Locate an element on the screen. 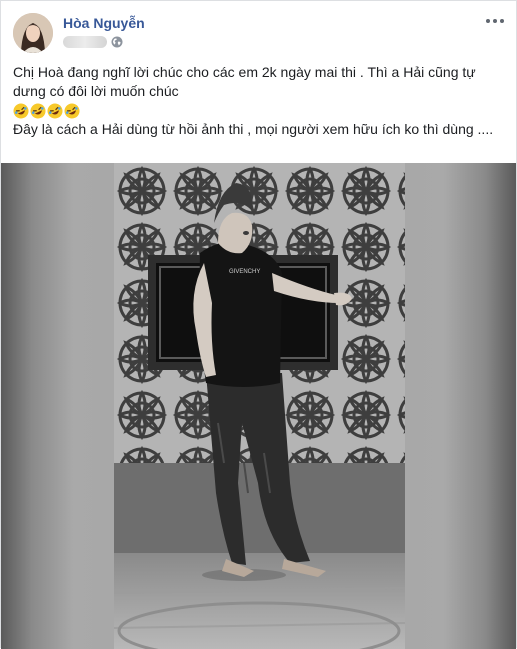 Image resolution: width=517 pixels, height=649 pixels. author-avatar is located at coordinates (33, 33).